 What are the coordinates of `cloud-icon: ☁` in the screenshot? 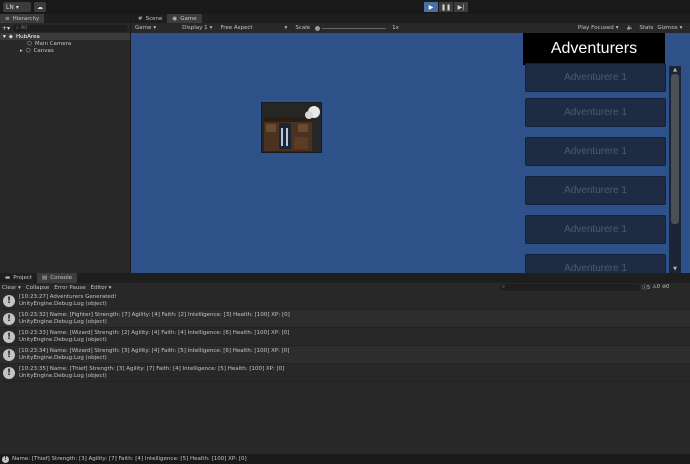 It's located at (40, 7).